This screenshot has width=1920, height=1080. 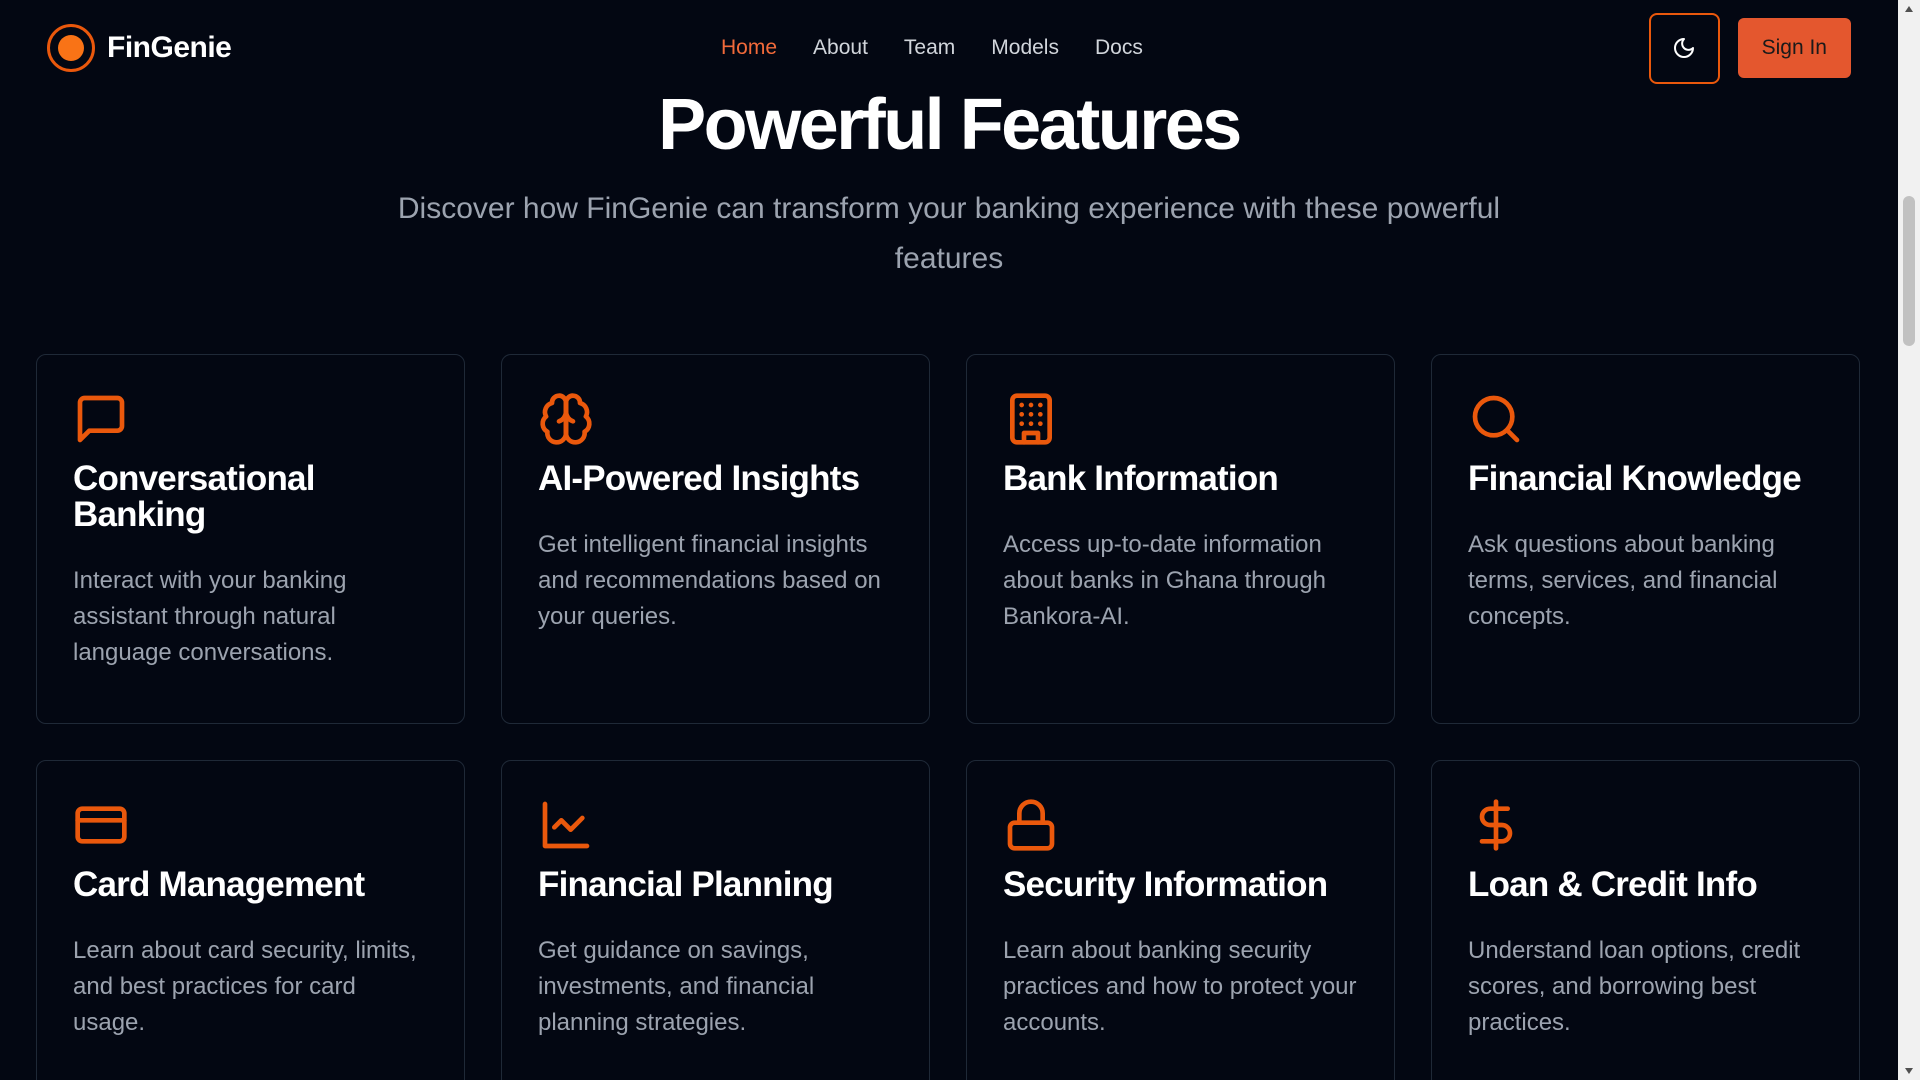 I want to click on line-chart-icon, so click(x=566, y=825).